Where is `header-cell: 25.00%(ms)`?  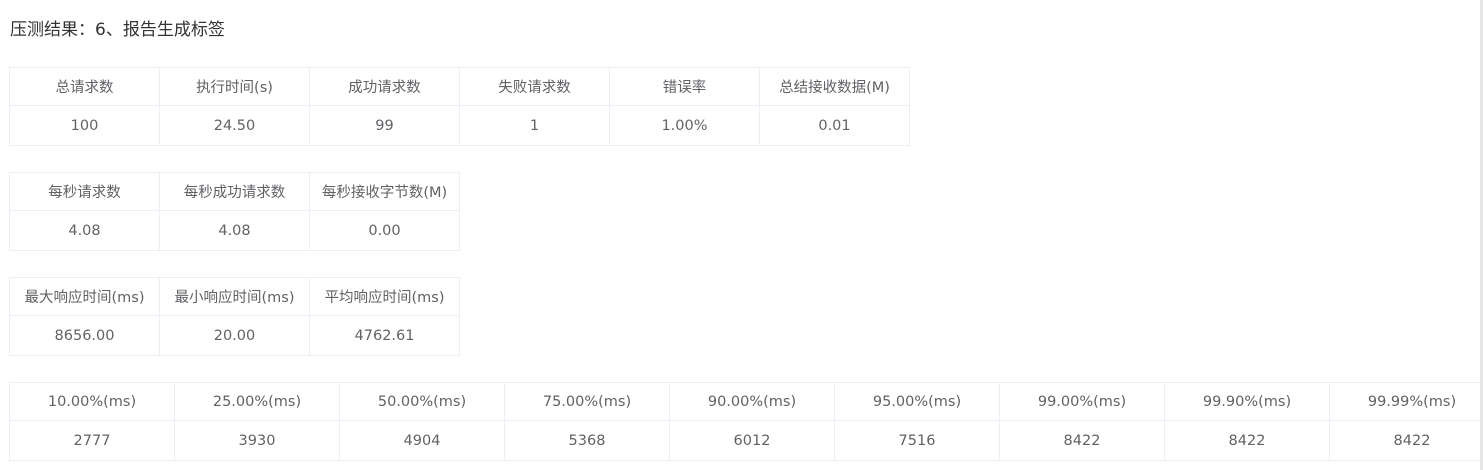 header-cell: 25.00%(ms) is located at coordinates (257, 401).